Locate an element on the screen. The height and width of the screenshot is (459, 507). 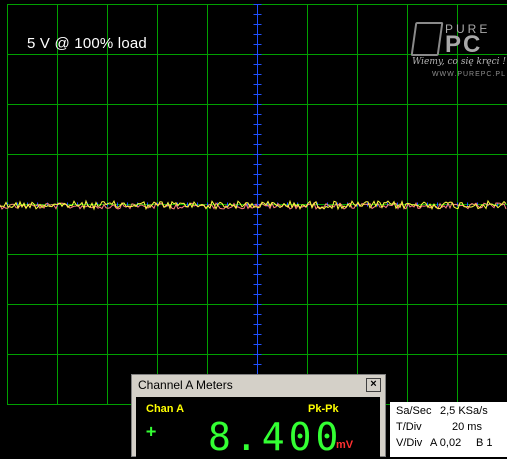
coupling-indicator: + is located at coordinates (151, 432).